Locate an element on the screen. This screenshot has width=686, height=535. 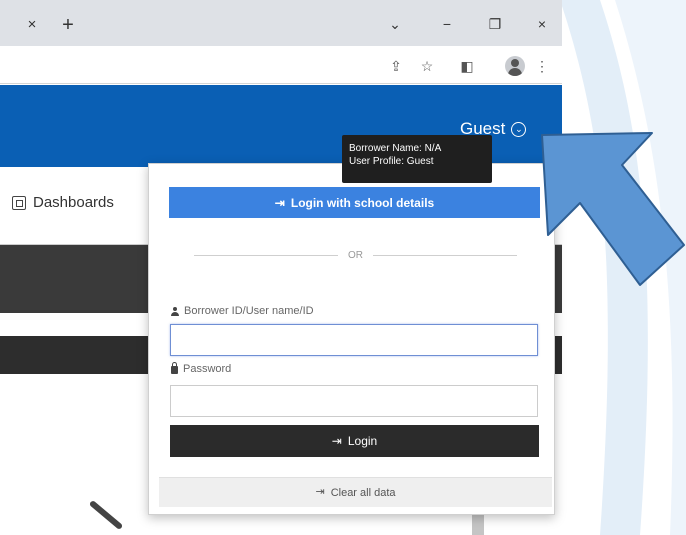
nav-item-dashboards: Dashboards is located at coordinates (63, 202).